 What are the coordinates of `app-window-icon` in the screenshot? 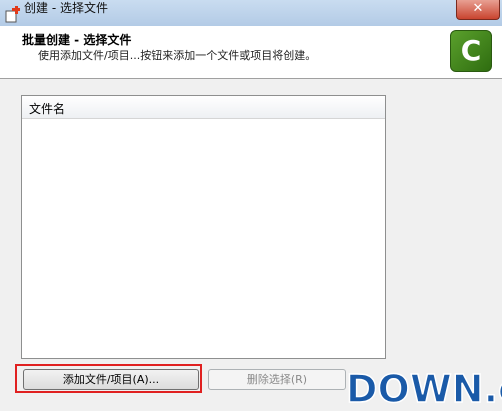 It's located at (12, 14).